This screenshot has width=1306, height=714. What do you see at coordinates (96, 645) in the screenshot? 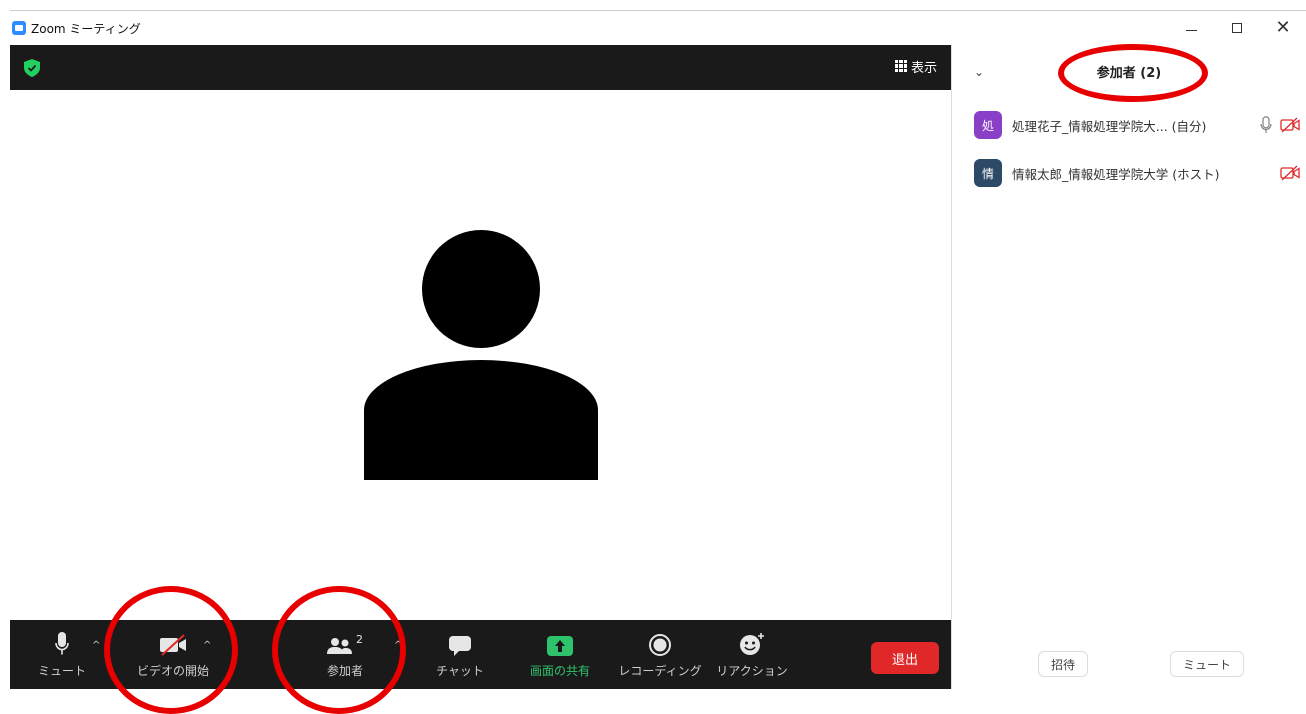
I see `audio-options-caret-icon: ^` at bounding box center [96, 645].